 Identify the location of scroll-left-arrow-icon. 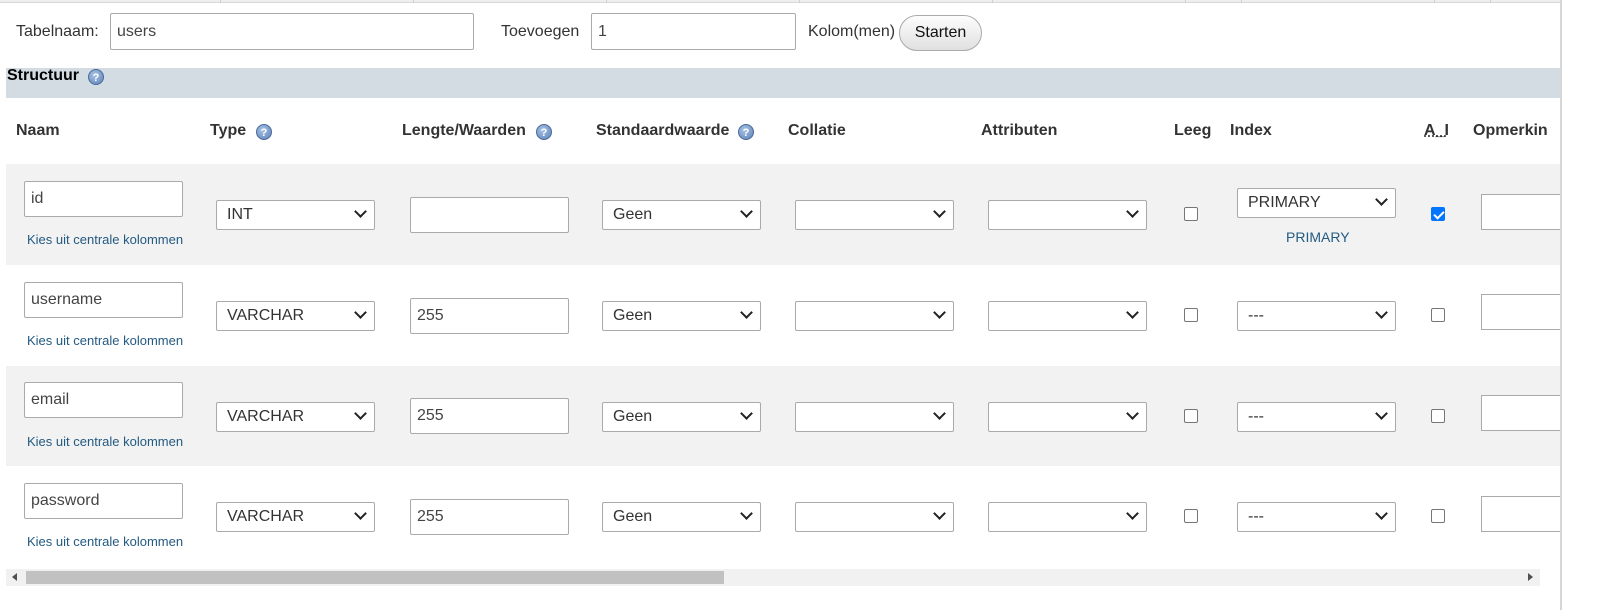
(14, 577).